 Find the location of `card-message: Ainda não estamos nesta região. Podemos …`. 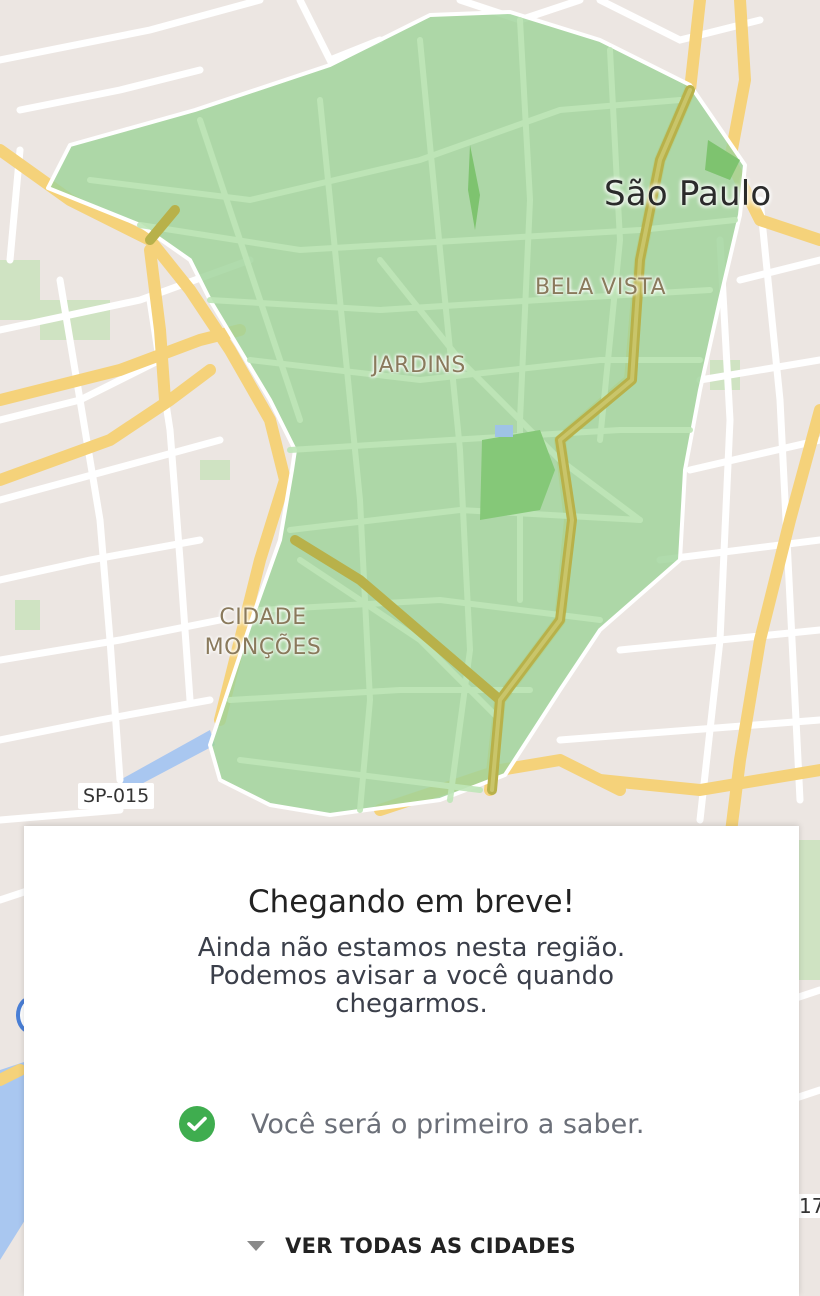

card-message: Ainda não estamos nesta região. Podemos … is located at coordinates (411, 976).